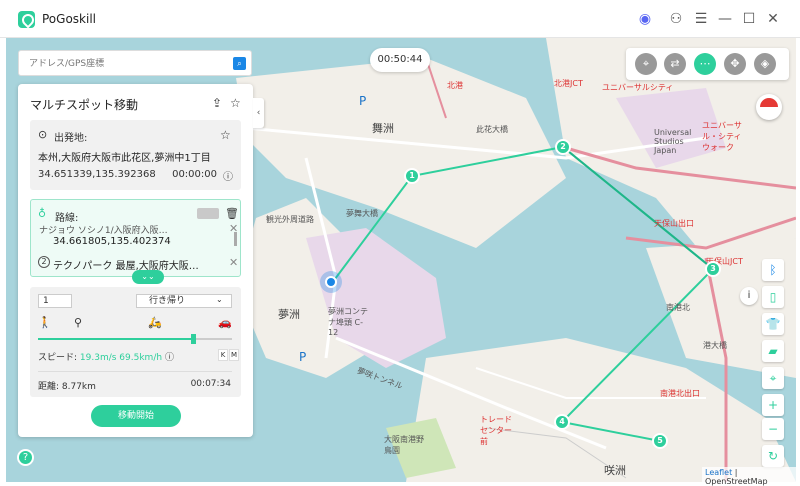 Image resolution: width=800 pixels, height=486 pixels. Describe the element at coordinates (42, 213) in the screenshot. I see `route-icon: ♁` at that location.